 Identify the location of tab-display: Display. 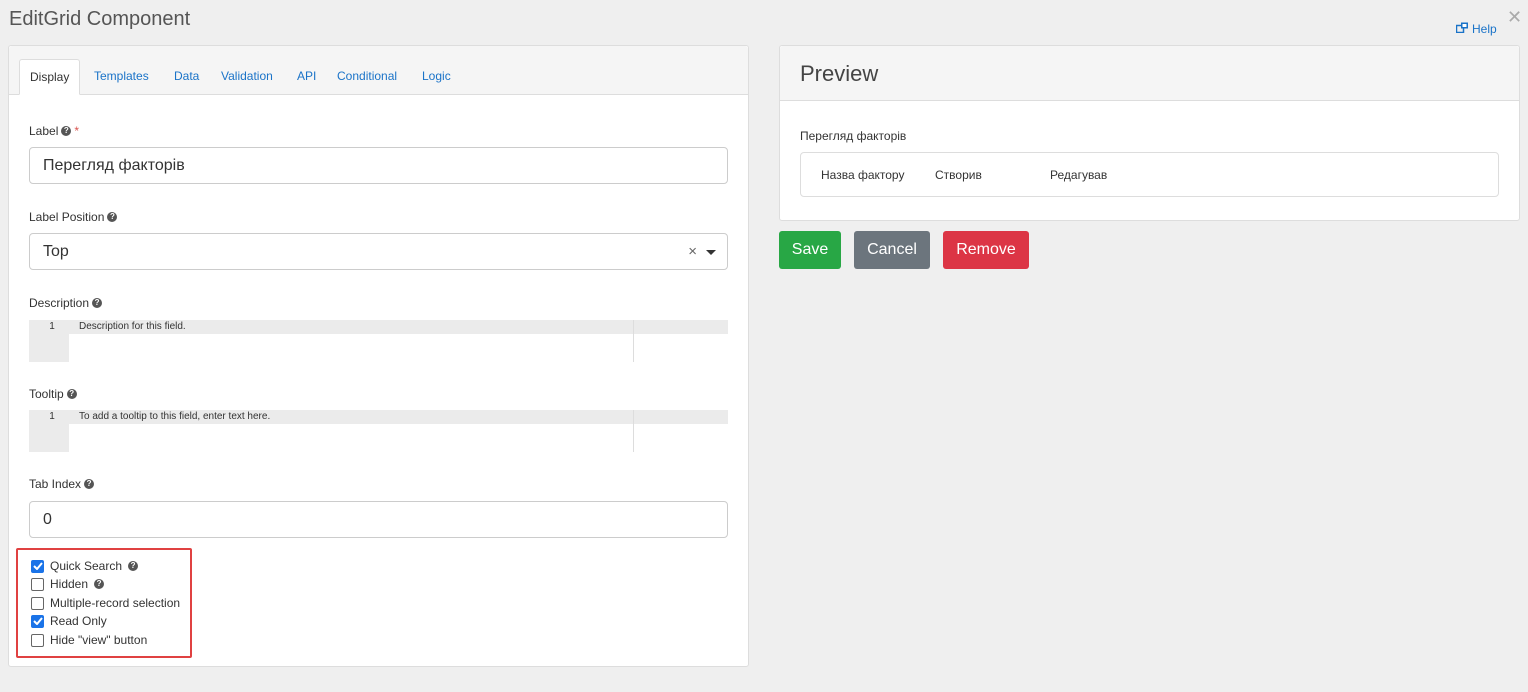
(50, 77).